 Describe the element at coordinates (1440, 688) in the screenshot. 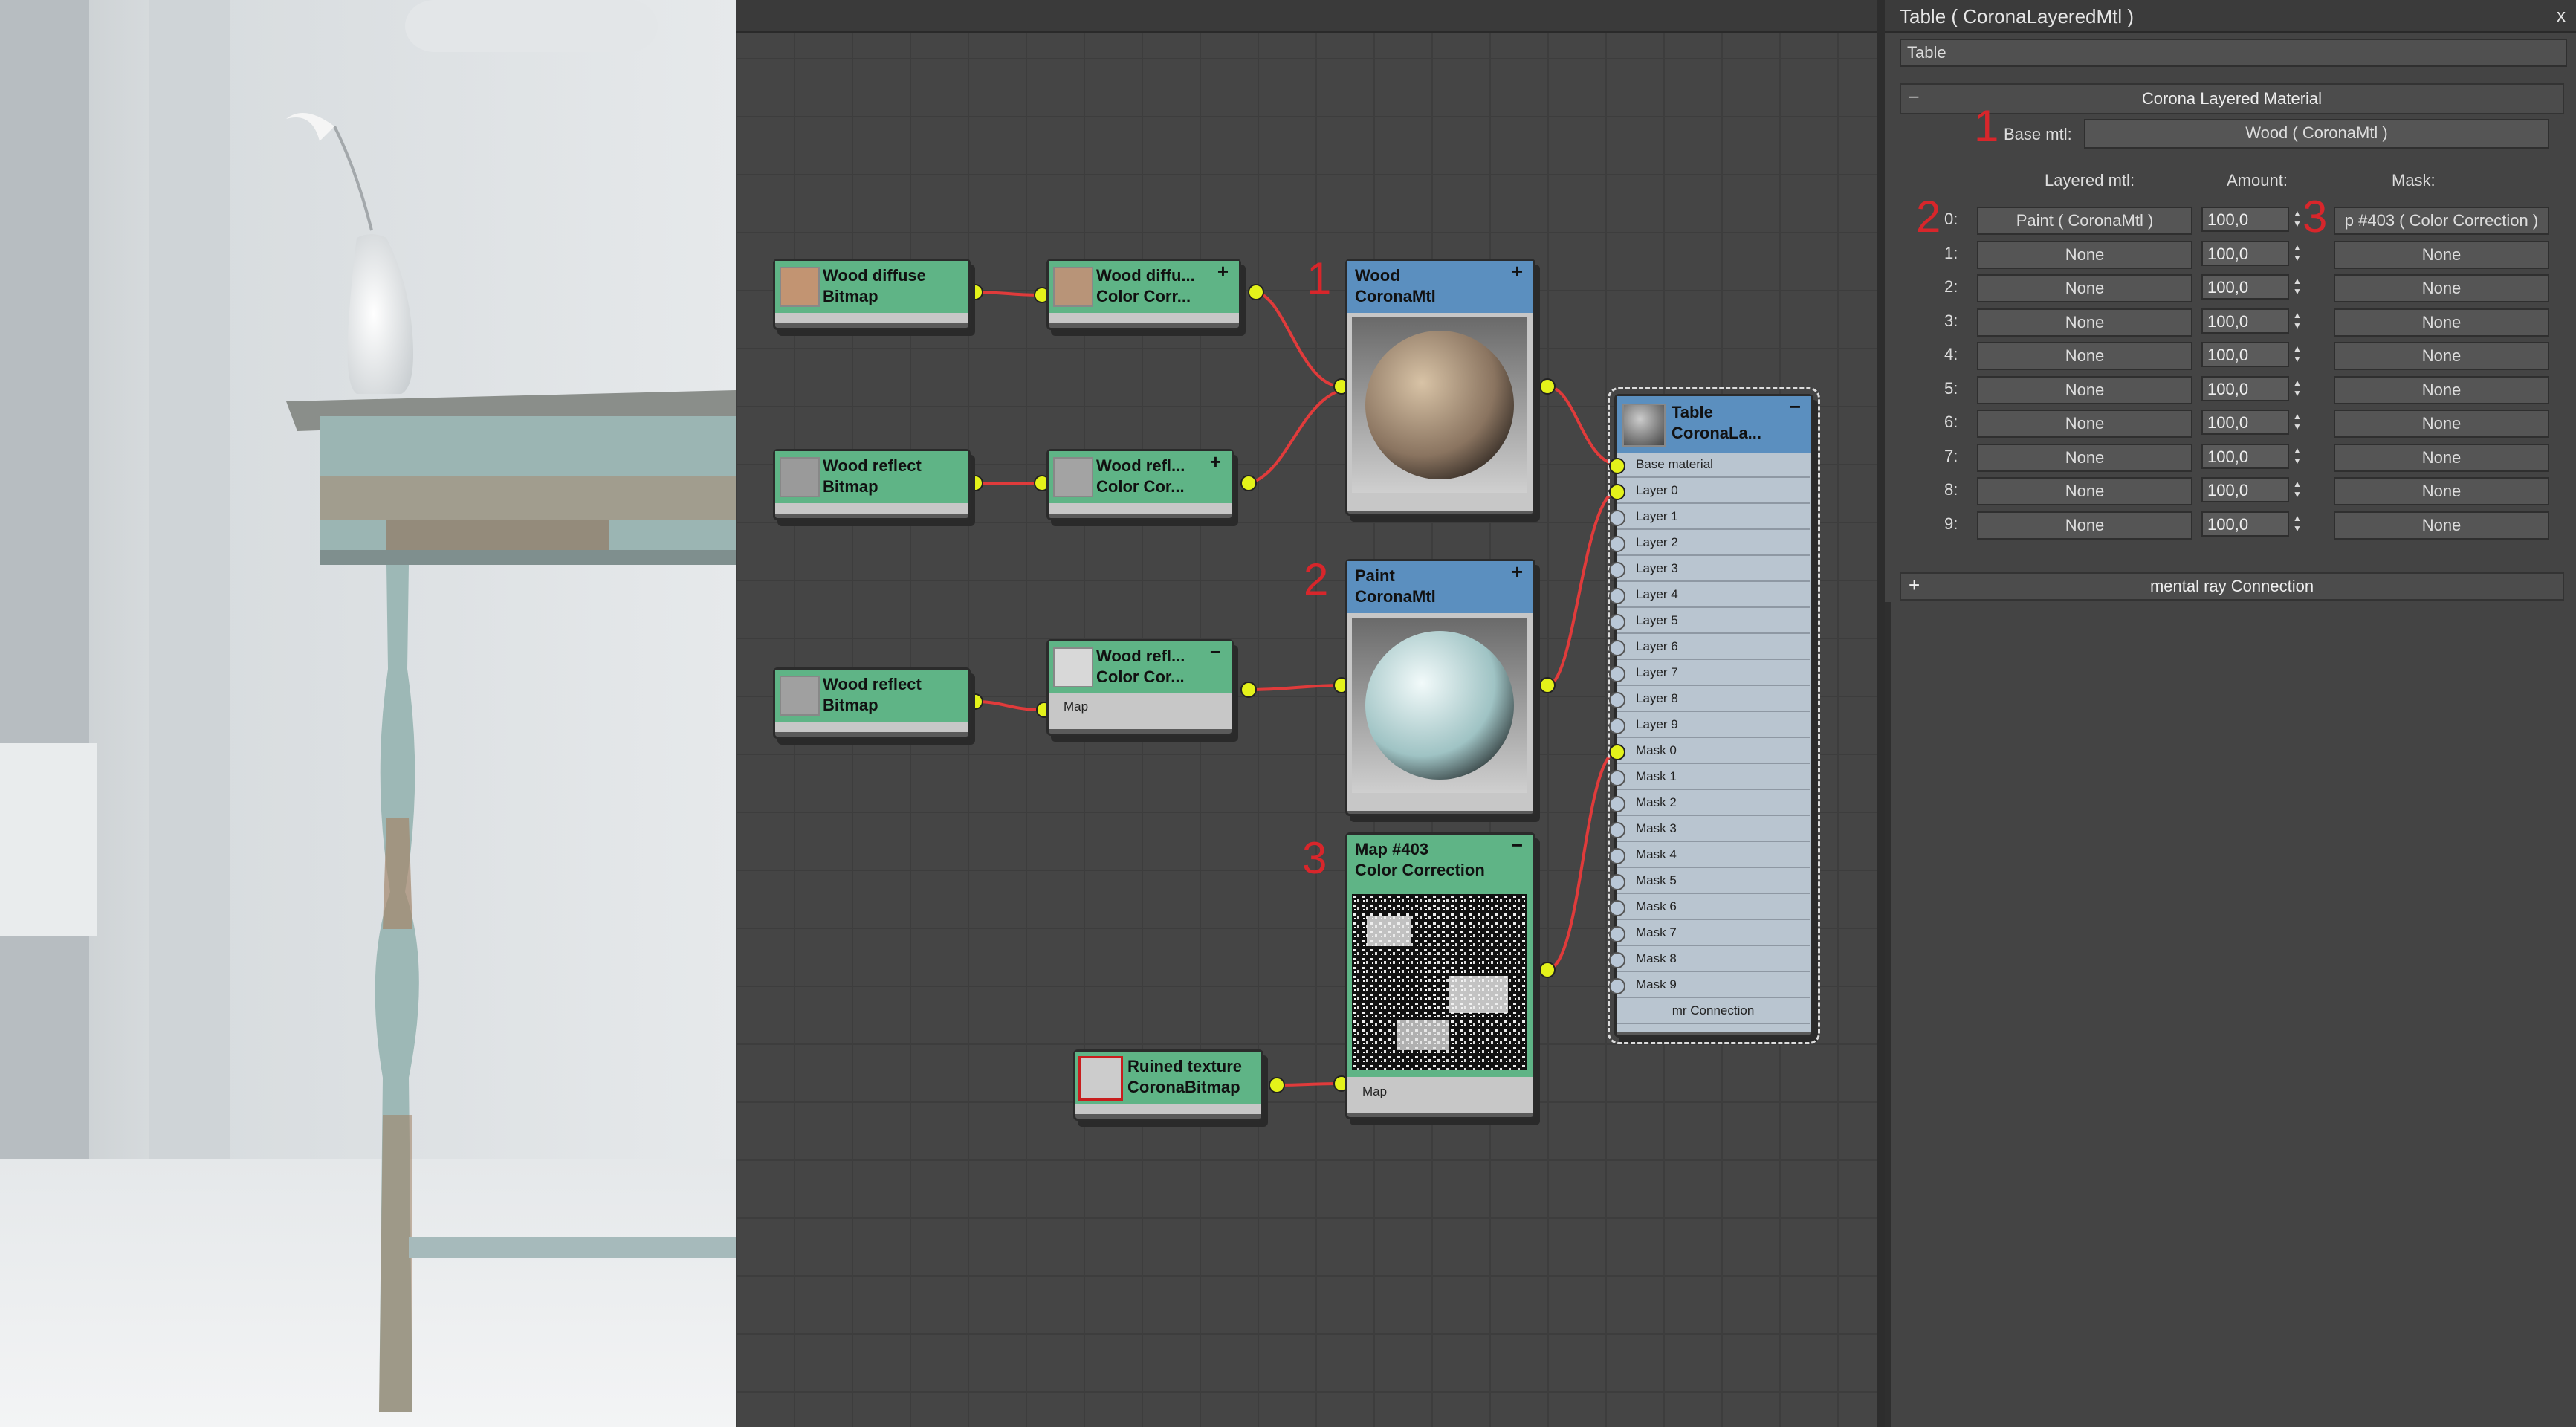

I see `node-paint-coronamtl: Paint CoronaMtl +` at that location.